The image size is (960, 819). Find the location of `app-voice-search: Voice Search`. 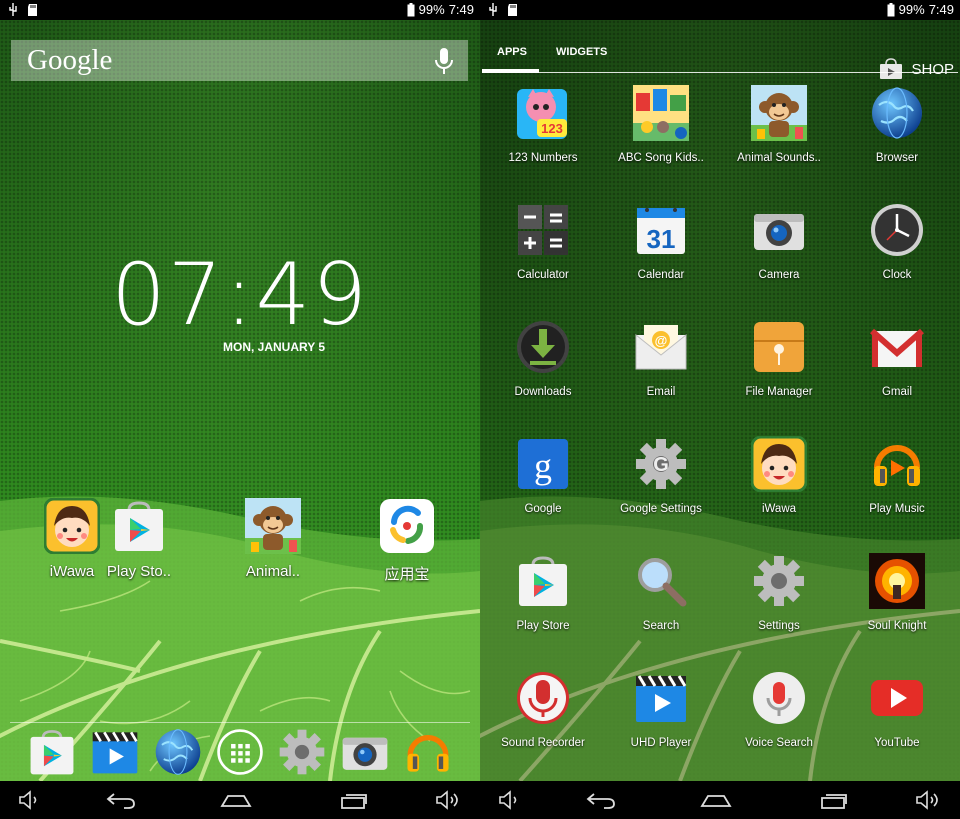

app-voice-search: Voice Search is located at coordinates (779, 709).